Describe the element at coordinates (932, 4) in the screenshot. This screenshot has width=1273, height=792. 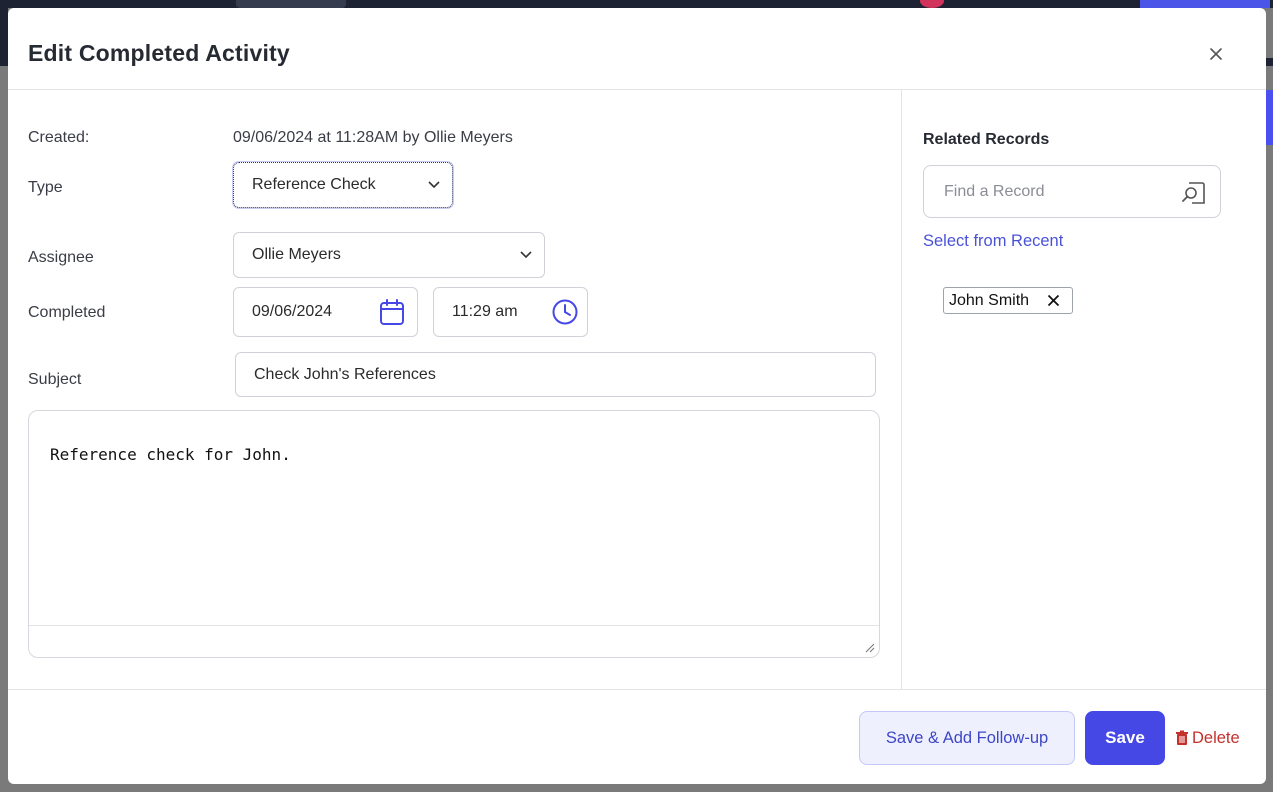
I see `background-avatar` at that location.